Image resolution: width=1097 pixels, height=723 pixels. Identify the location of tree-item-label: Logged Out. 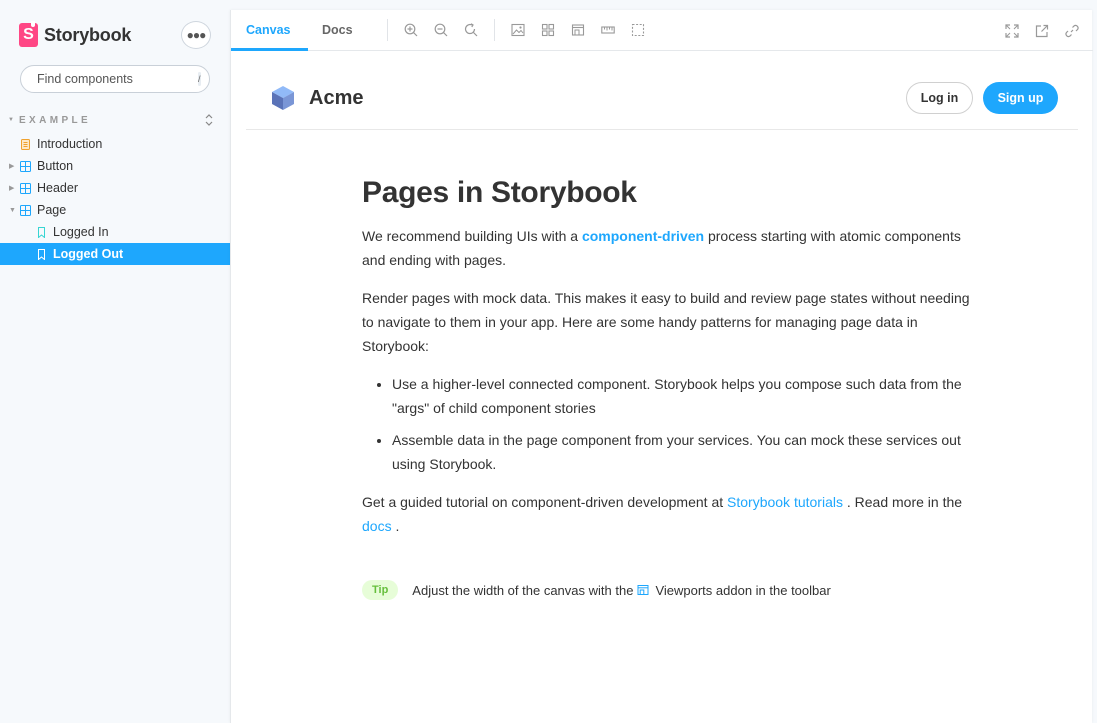
(88, 254).